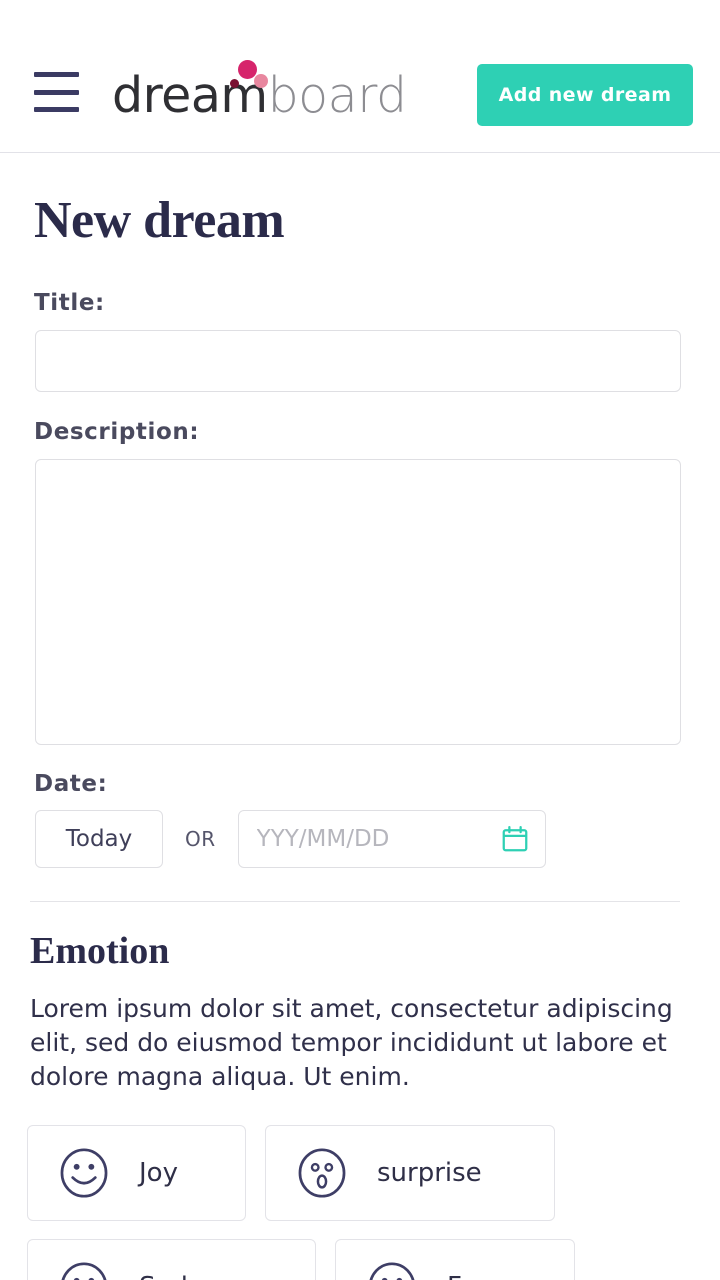 The height and width of the screenshot is (1280, 720). Describe the element at coordinates (337, 95) in the screenshot. I see `logo-text-secondary: board` at that location.